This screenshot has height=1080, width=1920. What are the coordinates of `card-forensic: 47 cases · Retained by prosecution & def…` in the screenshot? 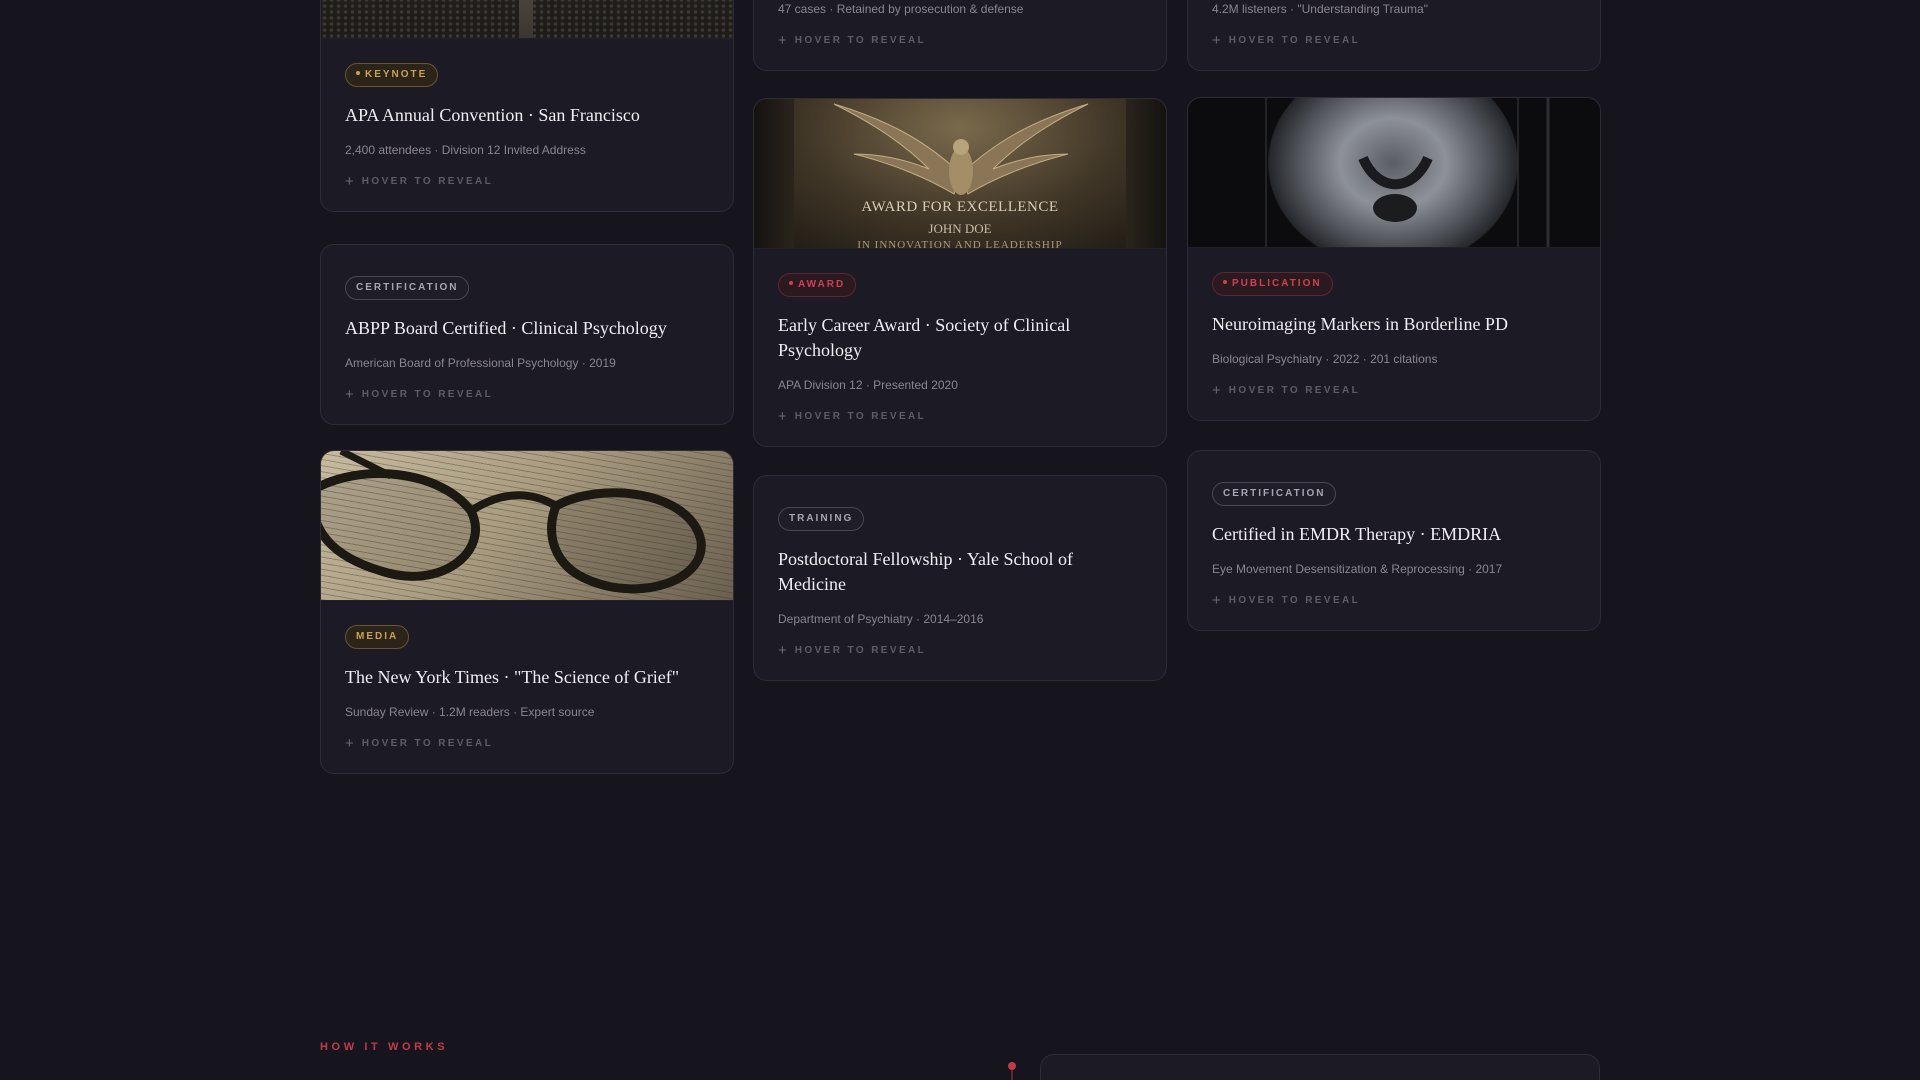 It's located at (960, 35).